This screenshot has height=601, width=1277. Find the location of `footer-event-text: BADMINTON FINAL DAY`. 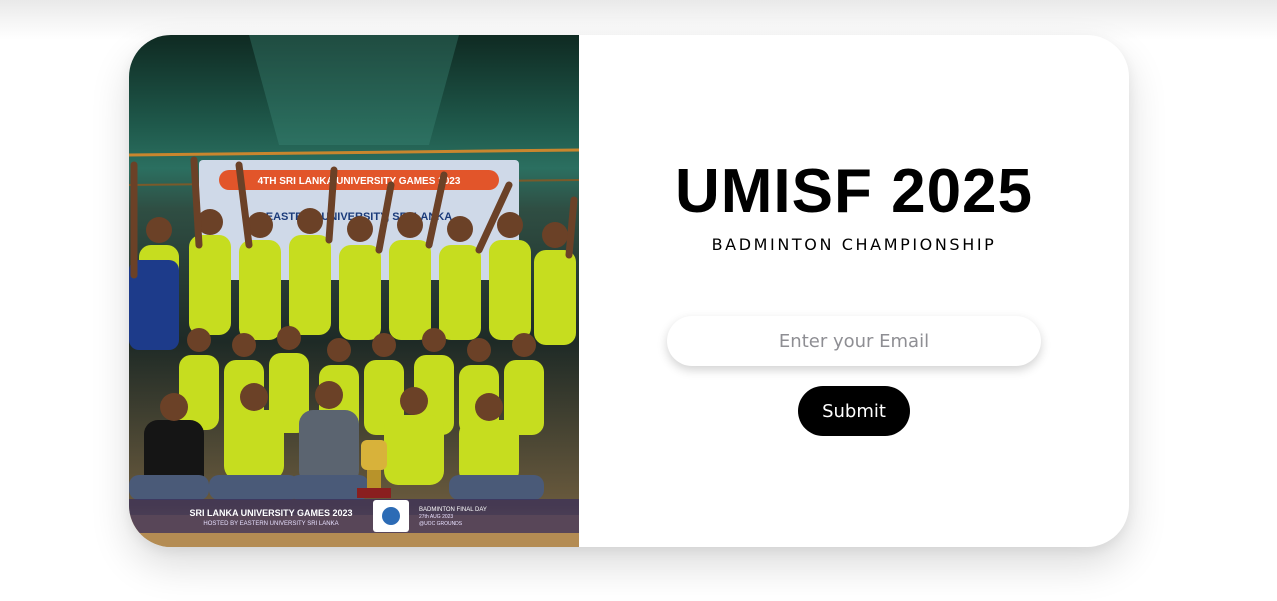

footer-event-text: BADMINTON FINAL DAY is located at coordinates (453, 510).